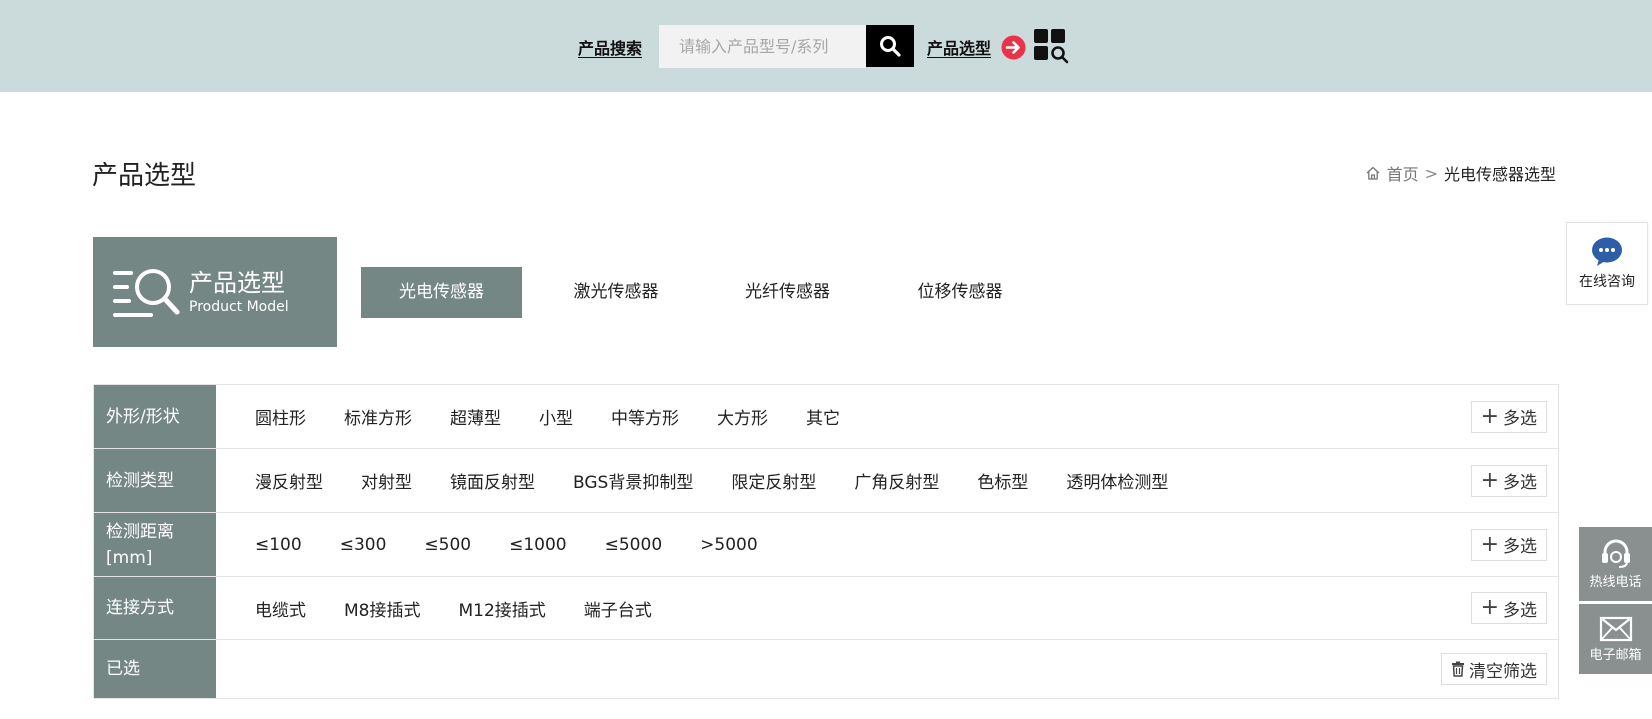  What do you see at coordinates (280, 608) in the screenshot?
I see `filter-option: 电缆式` at bounding box center [280, 608].